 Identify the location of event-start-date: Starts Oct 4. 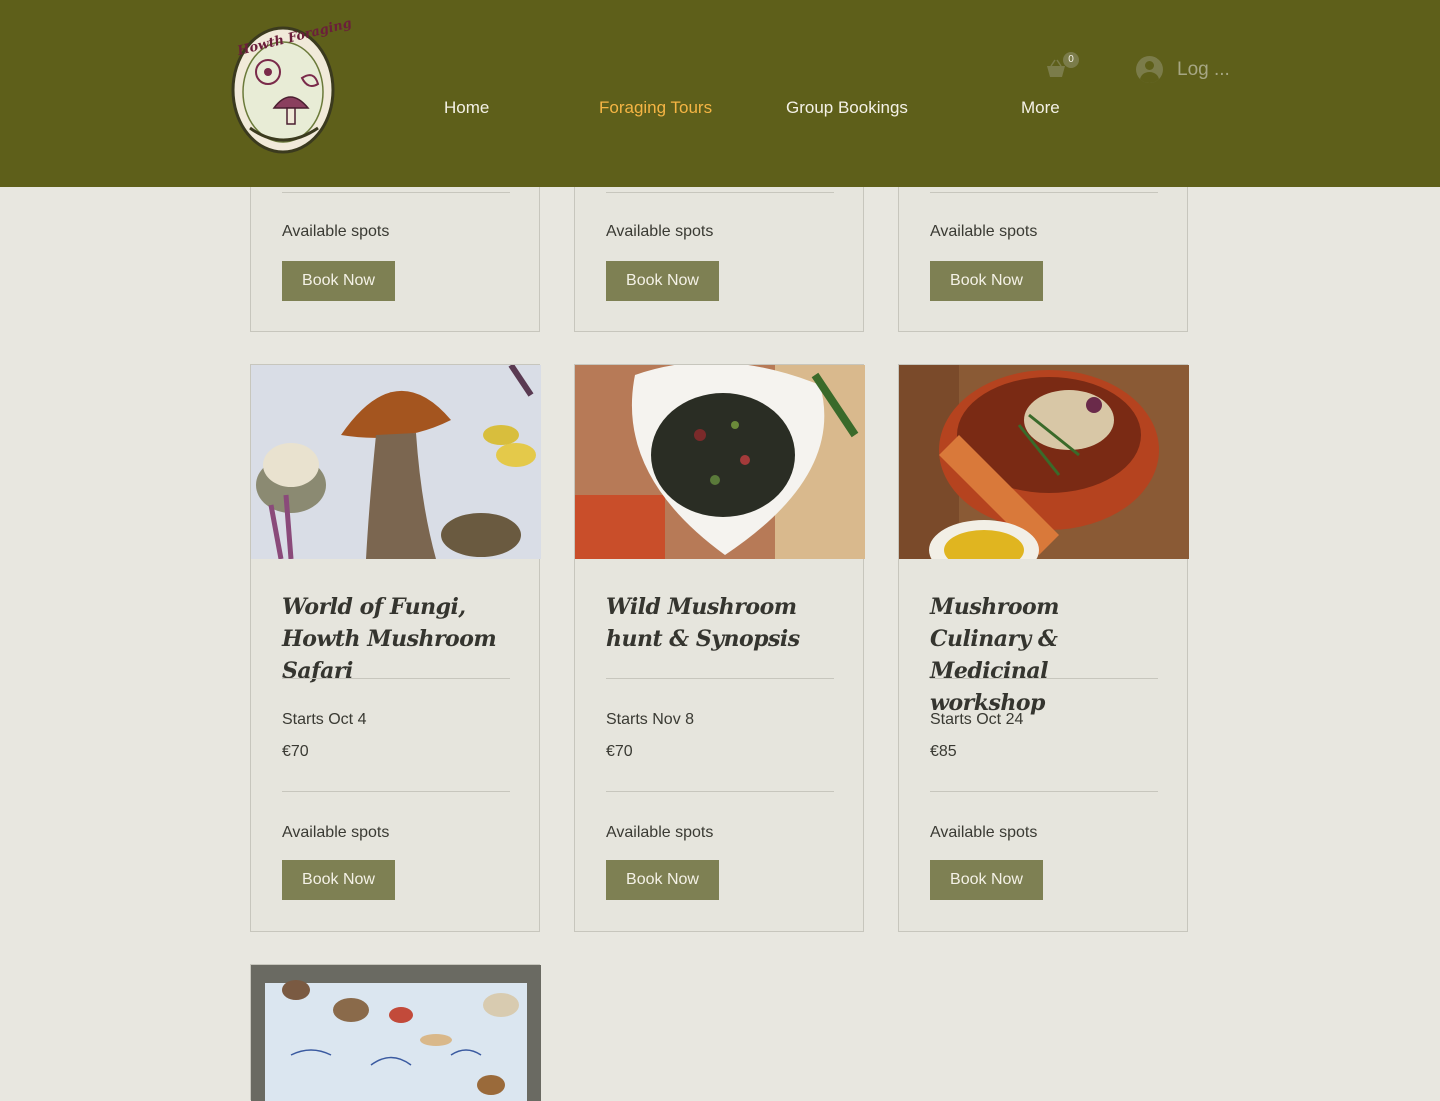
(324, 719).